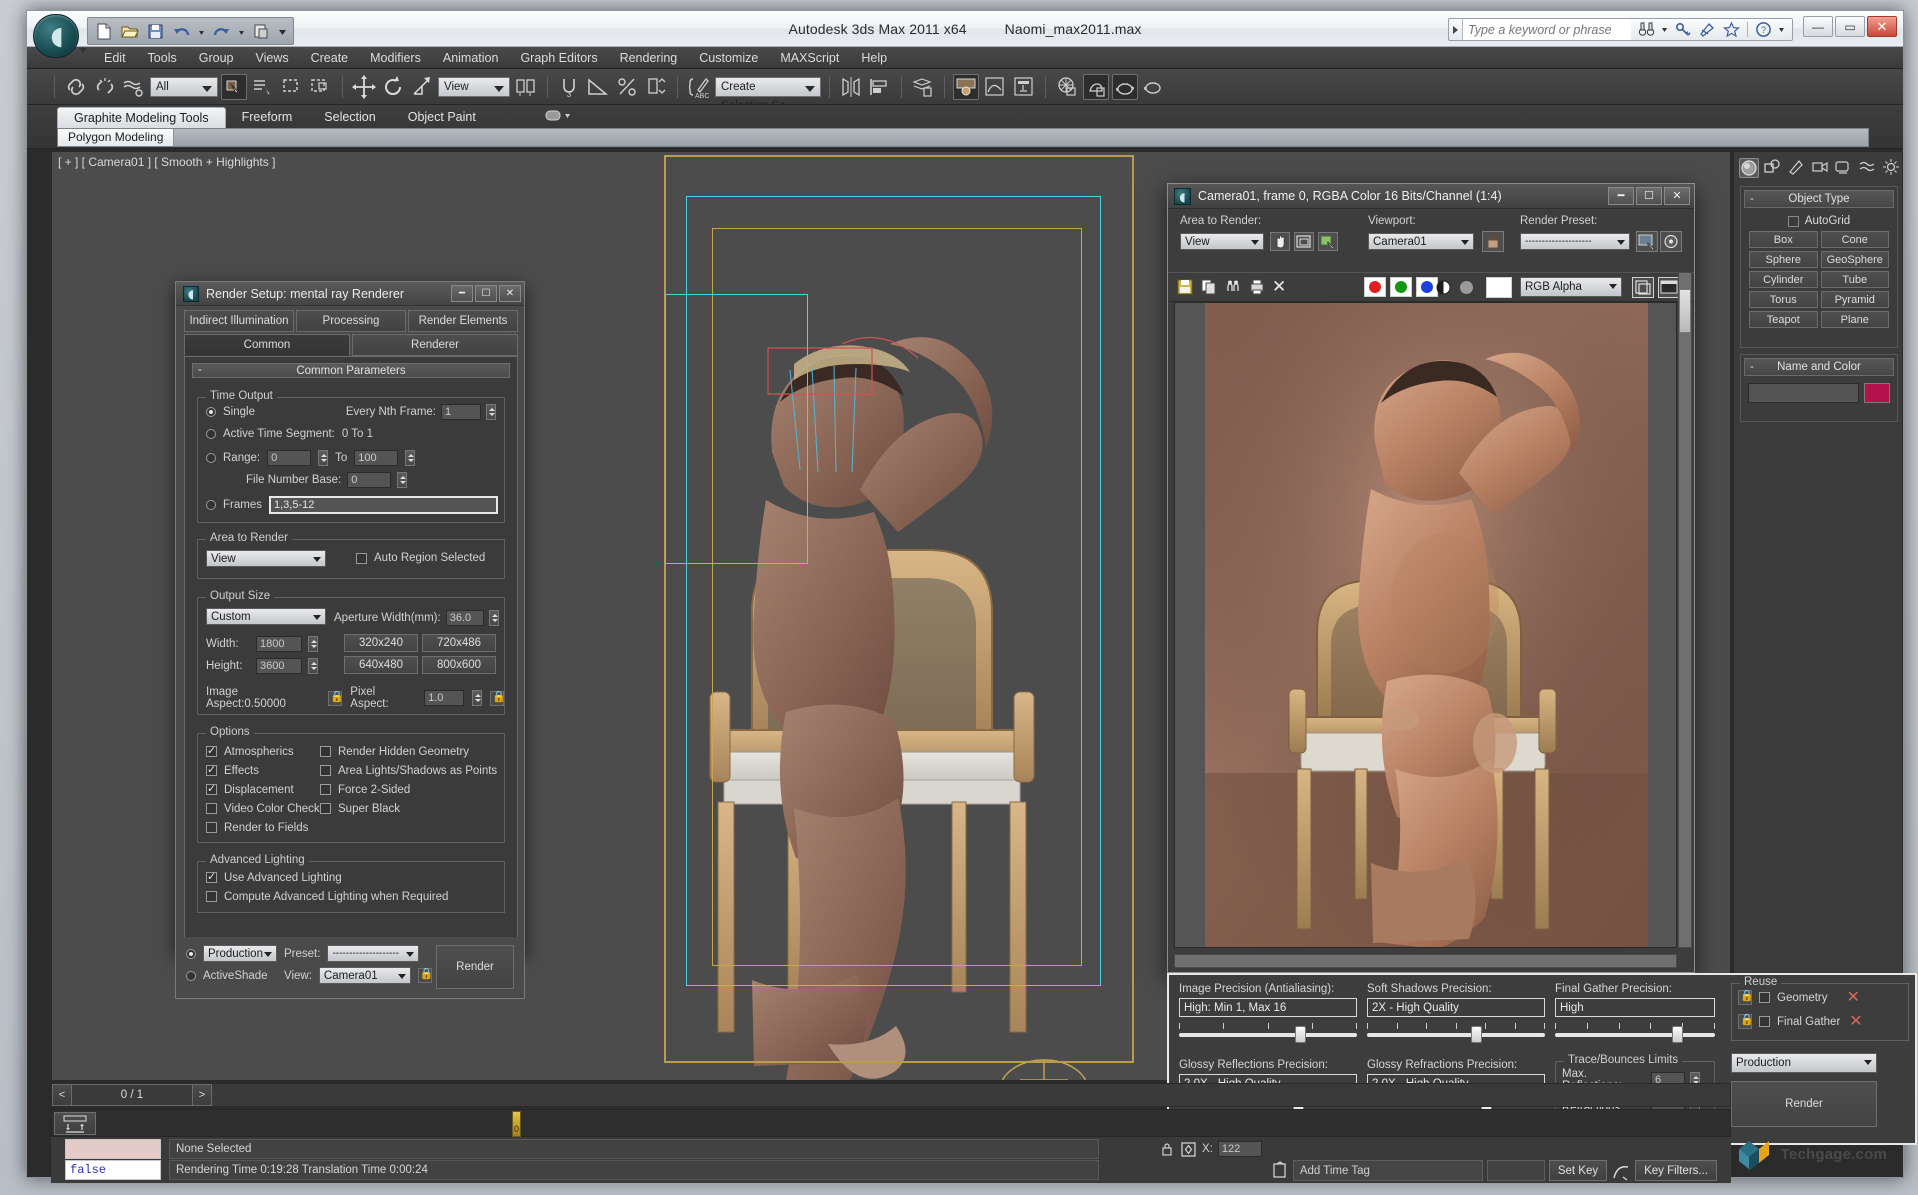 The height and width of the screenshot is (1195, 1918). Describe the element at coordinates (1854, 259) in the screenshot. I see `object-type-button-geosphere: GeoSphere` at that location.